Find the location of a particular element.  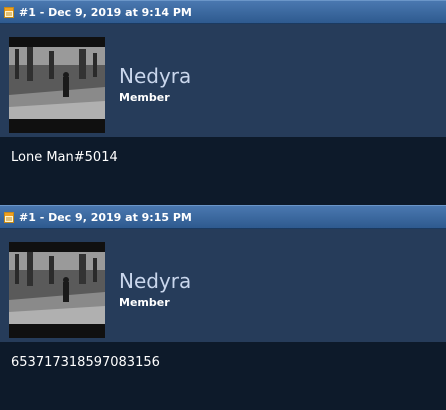

post-permalink: #1 - Dec 9, 2019 at 9:14 PM is located at coordinates (105, 12).